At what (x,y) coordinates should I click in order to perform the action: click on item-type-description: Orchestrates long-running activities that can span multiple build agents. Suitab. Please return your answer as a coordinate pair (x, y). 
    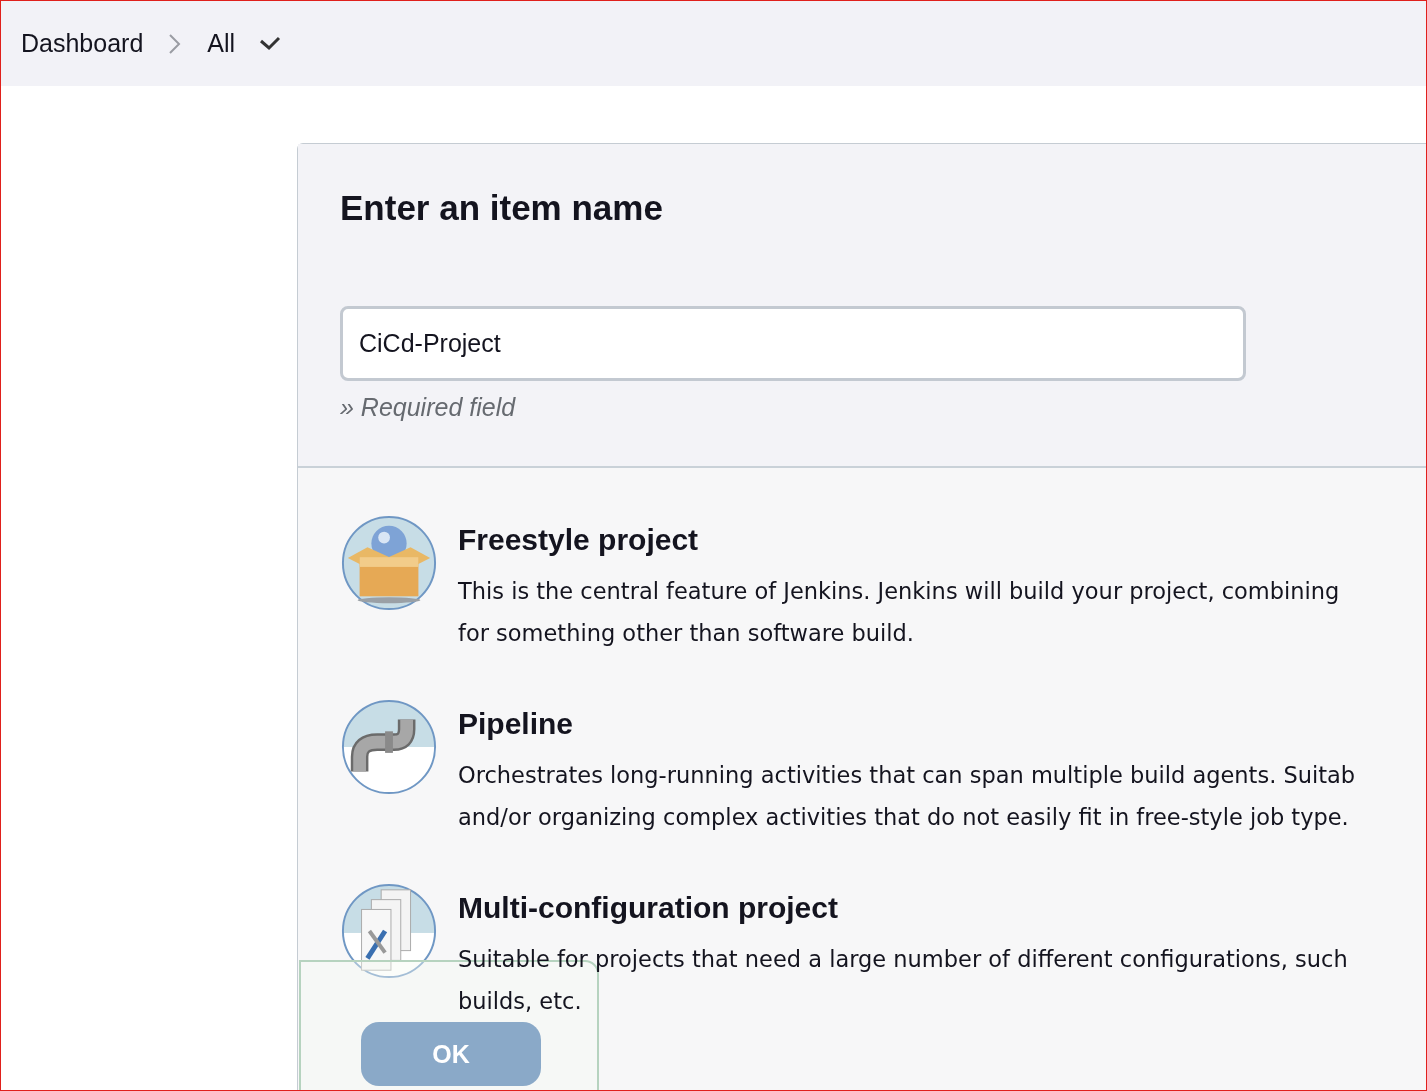
    Looking at the image, I should click on (907, 775).